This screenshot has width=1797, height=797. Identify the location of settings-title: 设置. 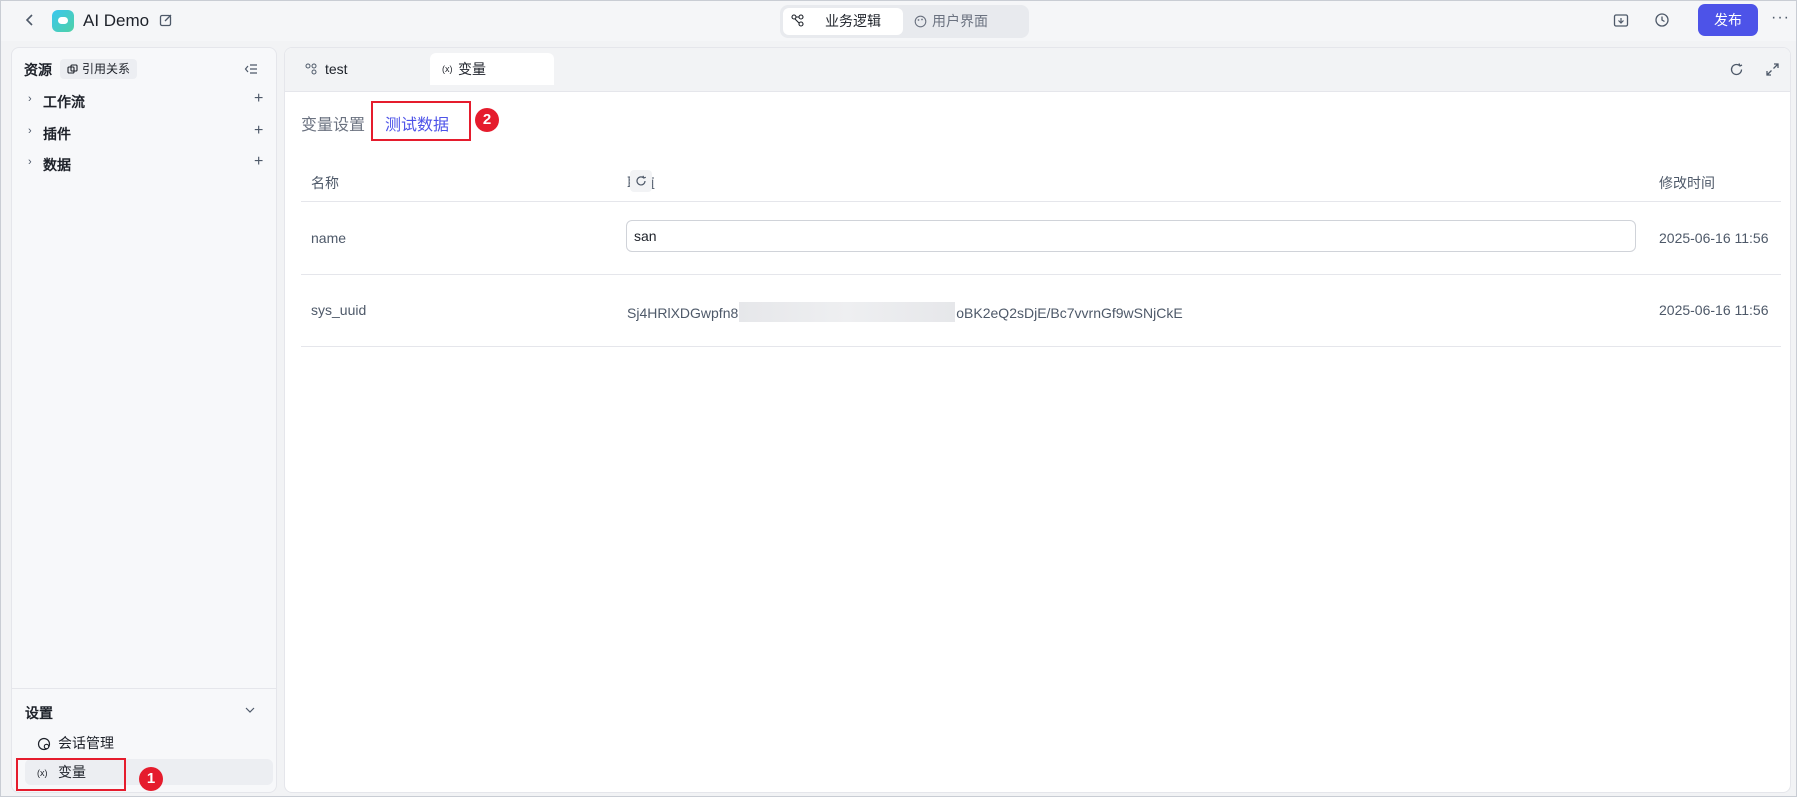
(39, 713).